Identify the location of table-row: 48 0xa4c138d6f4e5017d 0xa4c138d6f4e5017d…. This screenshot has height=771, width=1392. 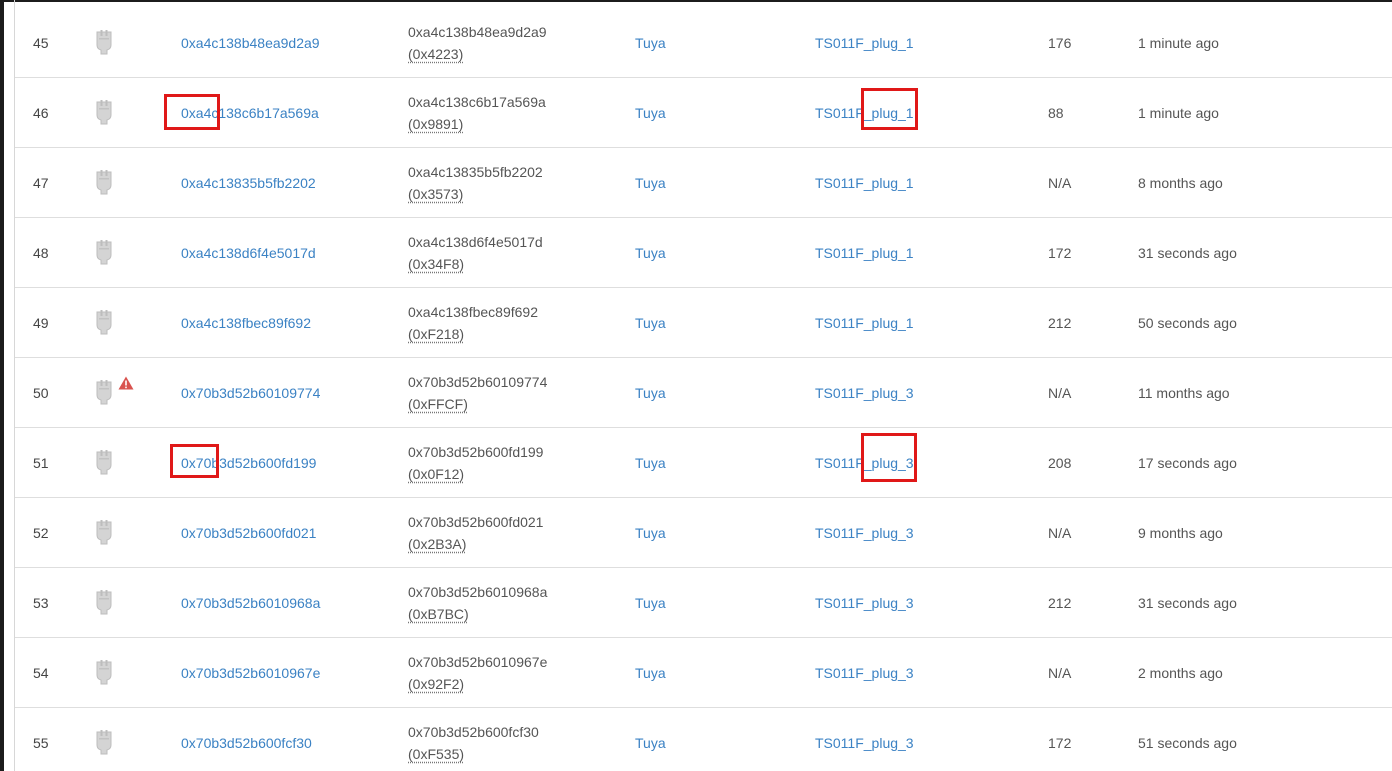
(703, 253).